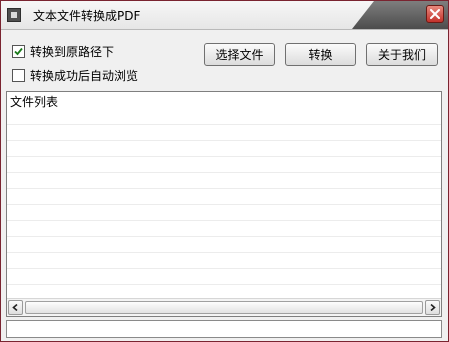 The image size is (449, 342). What do you see at coordinates (239, 54) in the screenshot?
I see `choose-file-button: 选择文件` at bounding box center [239, 54].